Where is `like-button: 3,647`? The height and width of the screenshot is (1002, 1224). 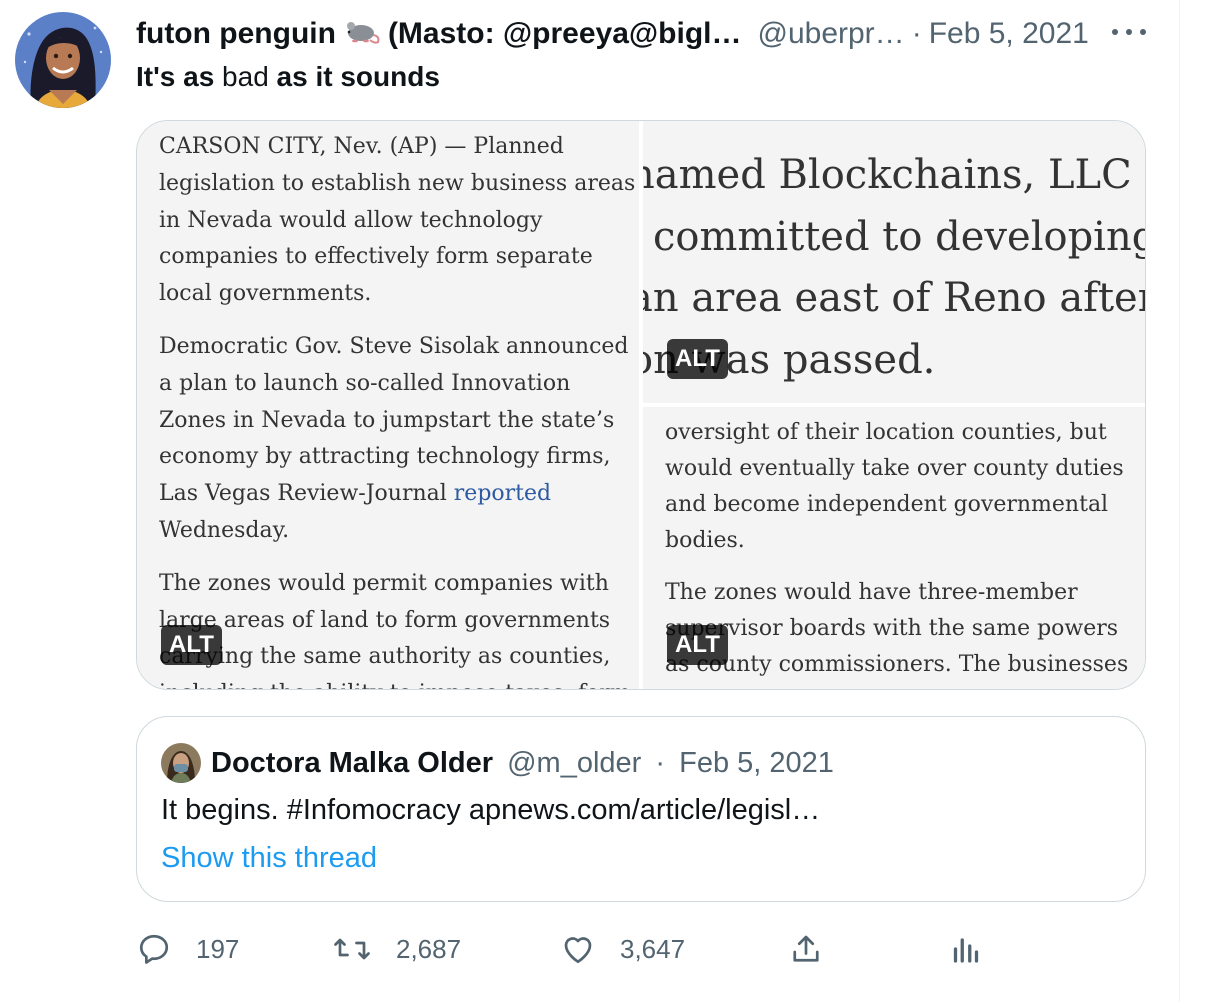
like-button: 3,647 is located at coordinates (622, 949).